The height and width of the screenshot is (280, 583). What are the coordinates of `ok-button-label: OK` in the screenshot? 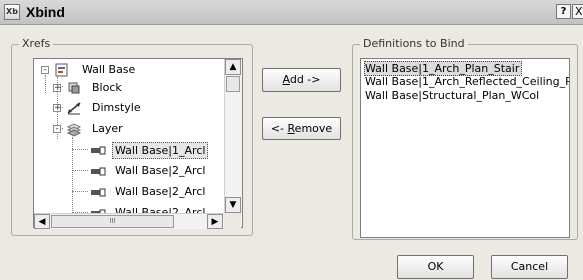 It's located at (435, 266).